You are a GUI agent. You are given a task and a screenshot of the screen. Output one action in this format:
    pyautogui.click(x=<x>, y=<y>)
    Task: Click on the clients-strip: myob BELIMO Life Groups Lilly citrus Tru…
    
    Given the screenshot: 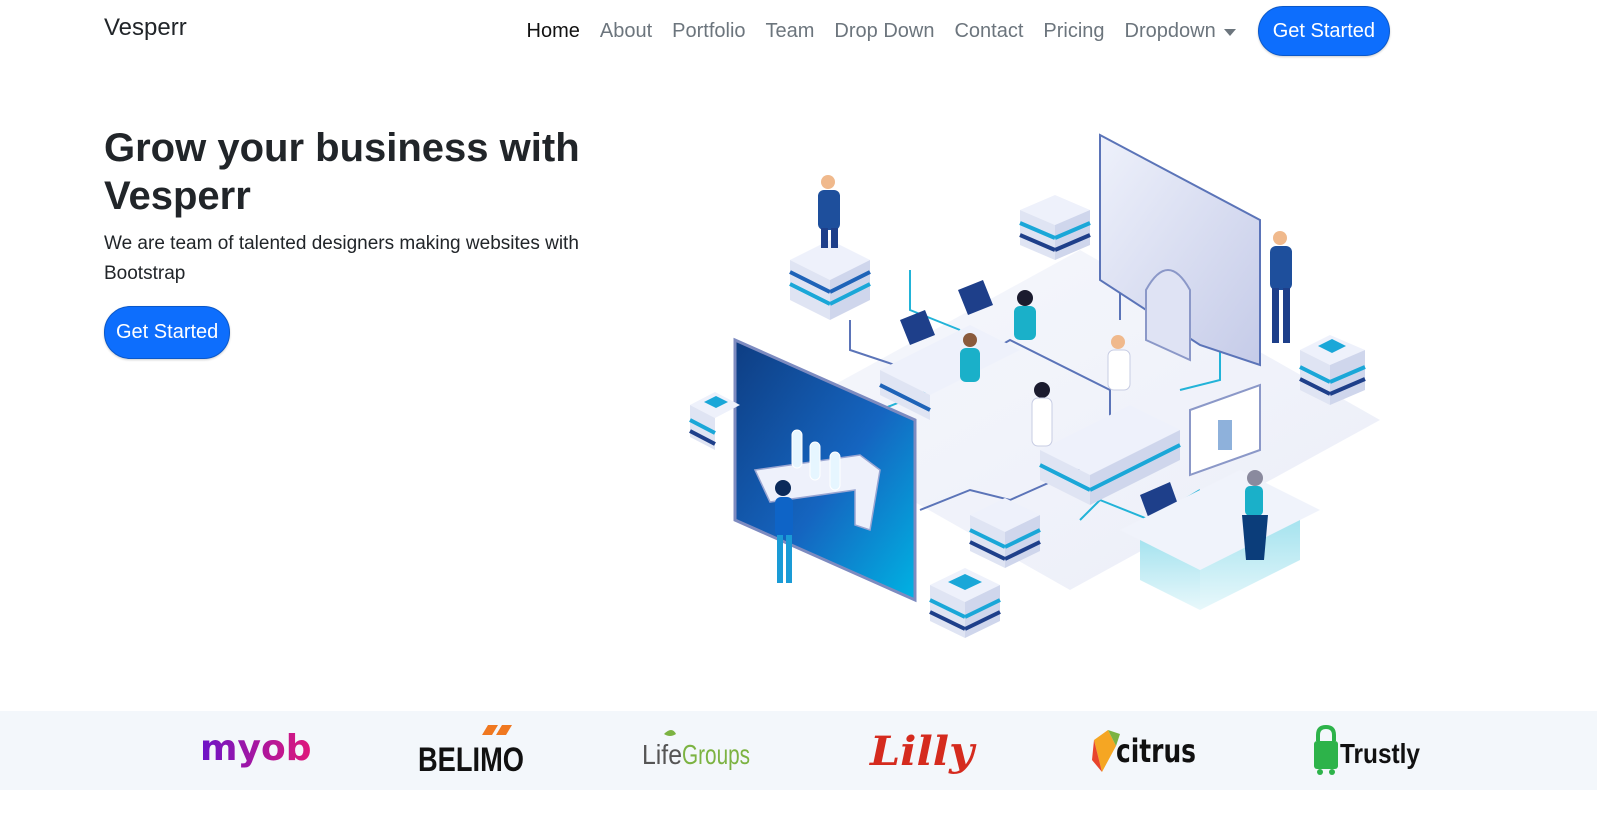 What is the action you would take?
    pyautogui.click(x=798, y=750)
    